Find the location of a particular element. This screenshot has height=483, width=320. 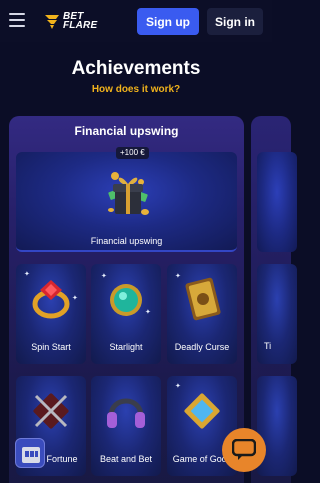

page-title: Achievements is located at coordinates (136, 68).